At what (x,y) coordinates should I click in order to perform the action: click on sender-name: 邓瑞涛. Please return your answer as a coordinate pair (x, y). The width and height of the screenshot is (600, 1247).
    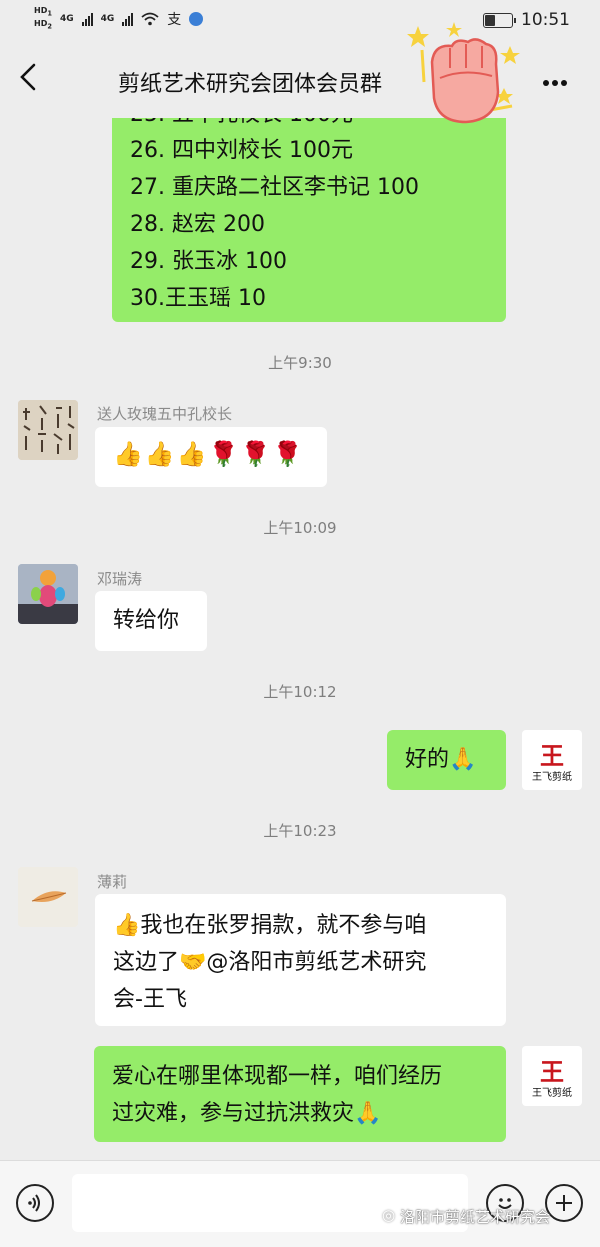
    Looking at the image, I should click on (120, 579).